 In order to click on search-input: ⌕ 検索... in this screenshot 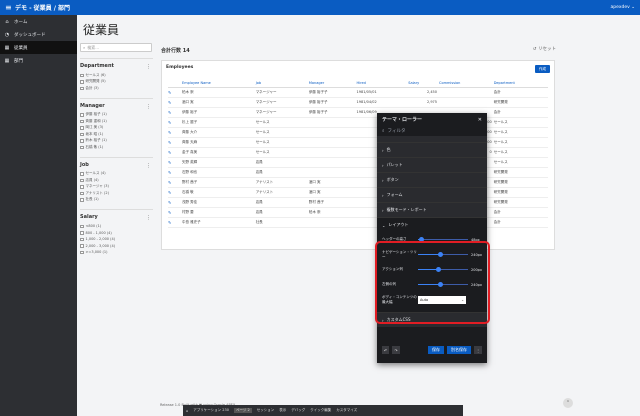, I will do `click(116, 47)`.